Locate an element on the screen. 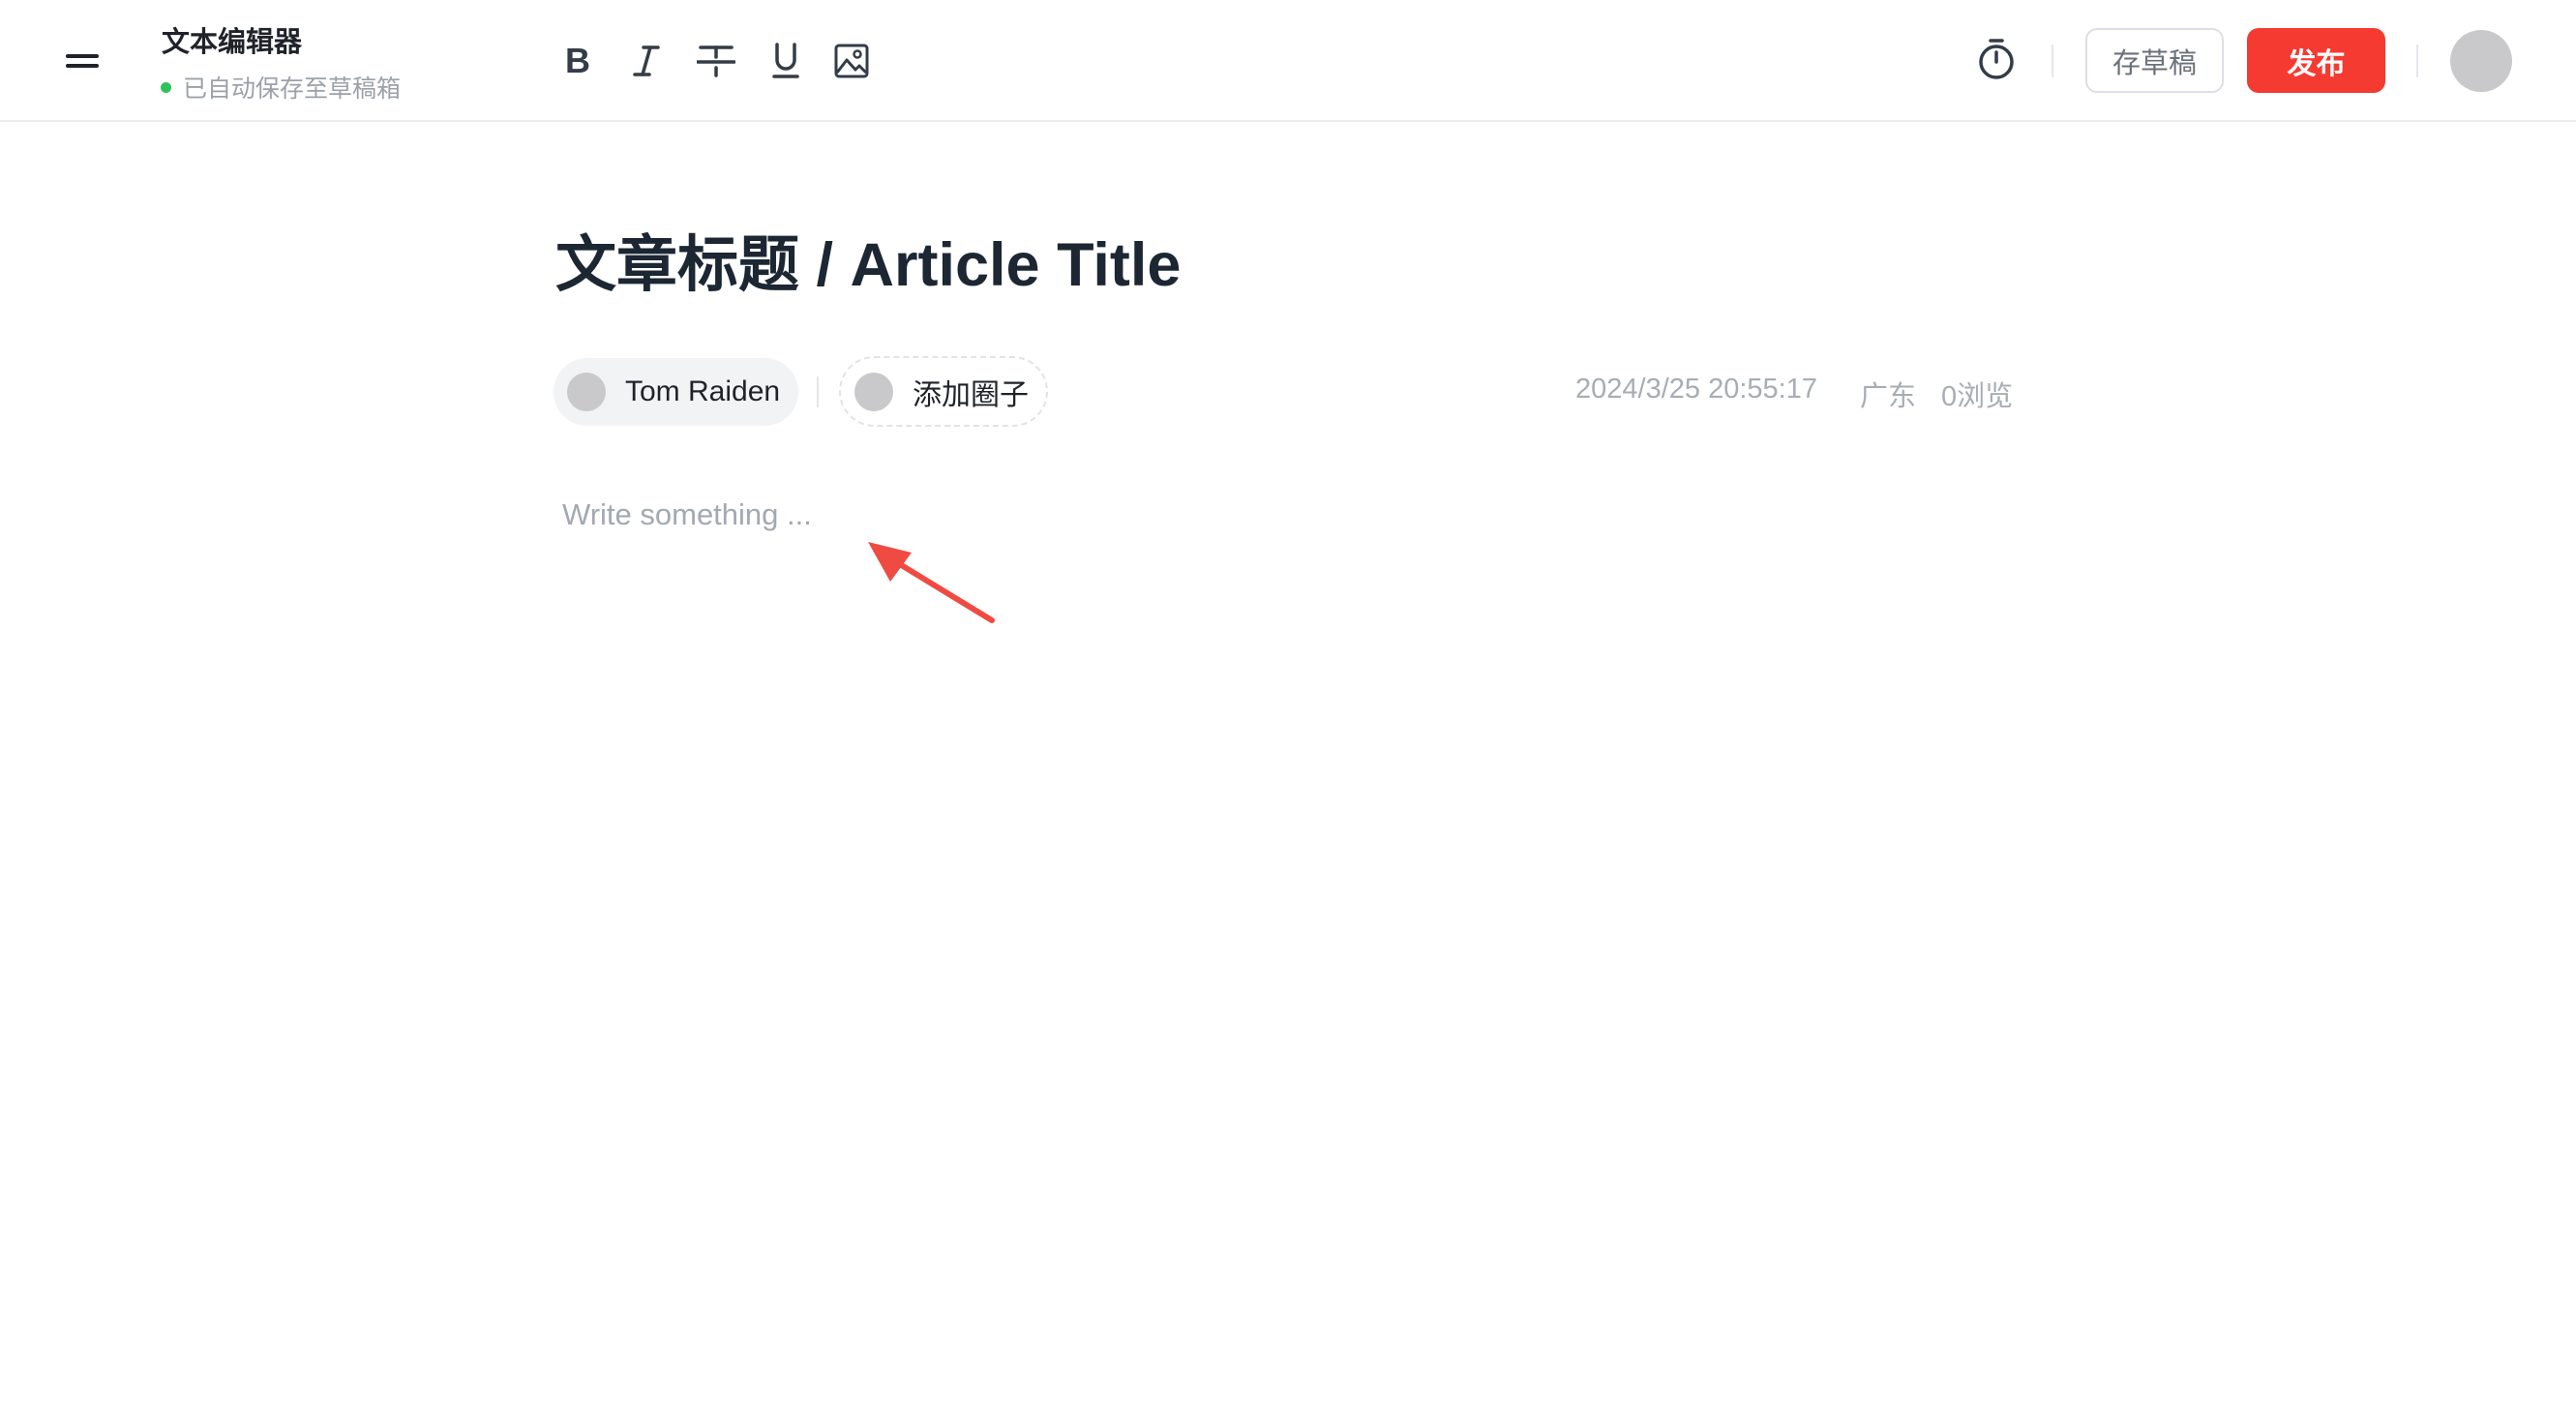 Image resolution: width=2576 pixels, height=1411 pixels. underline-icon is located at coordinates (785, 61).